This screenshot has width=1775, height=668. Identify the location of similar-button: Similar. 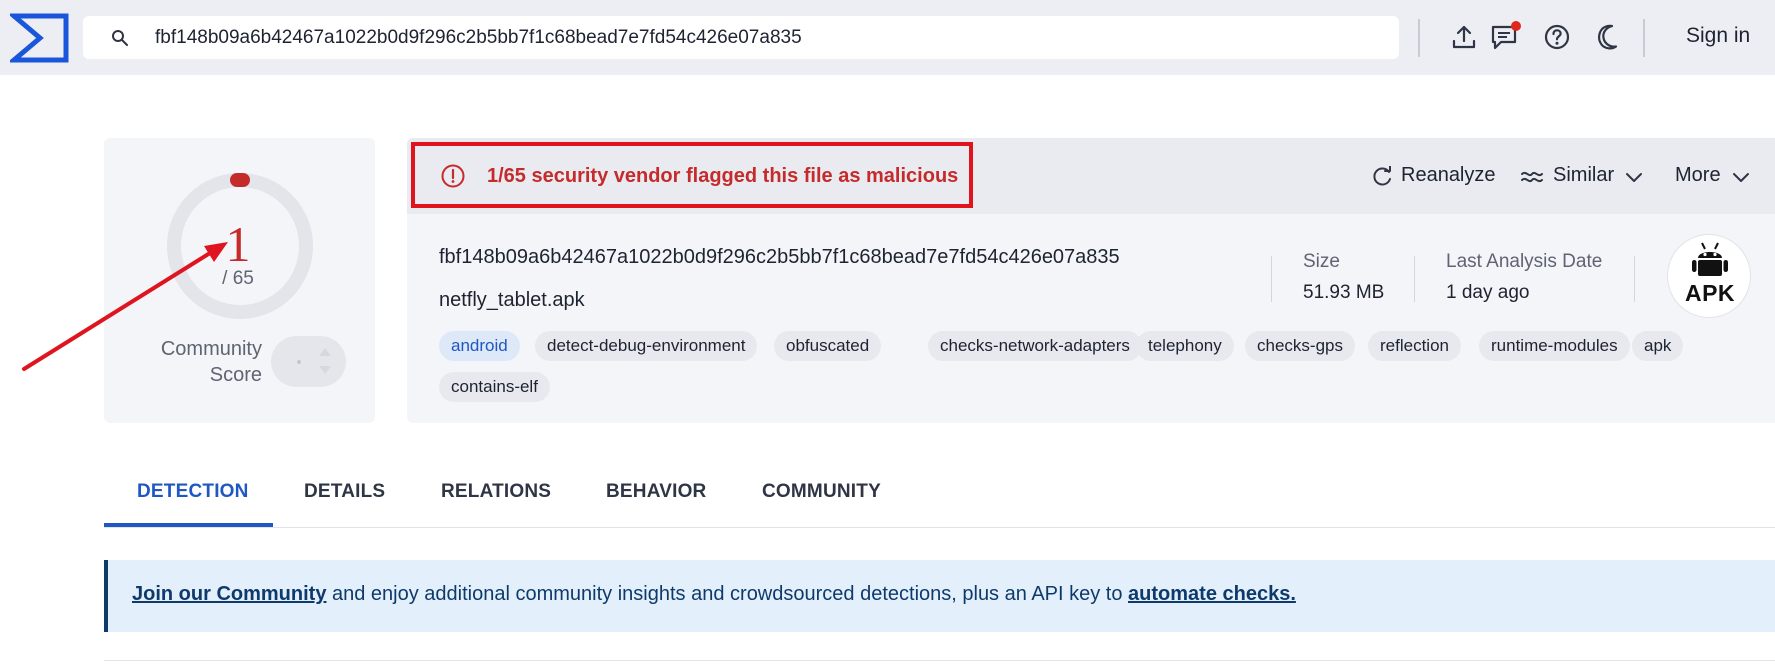
(1583, 175).